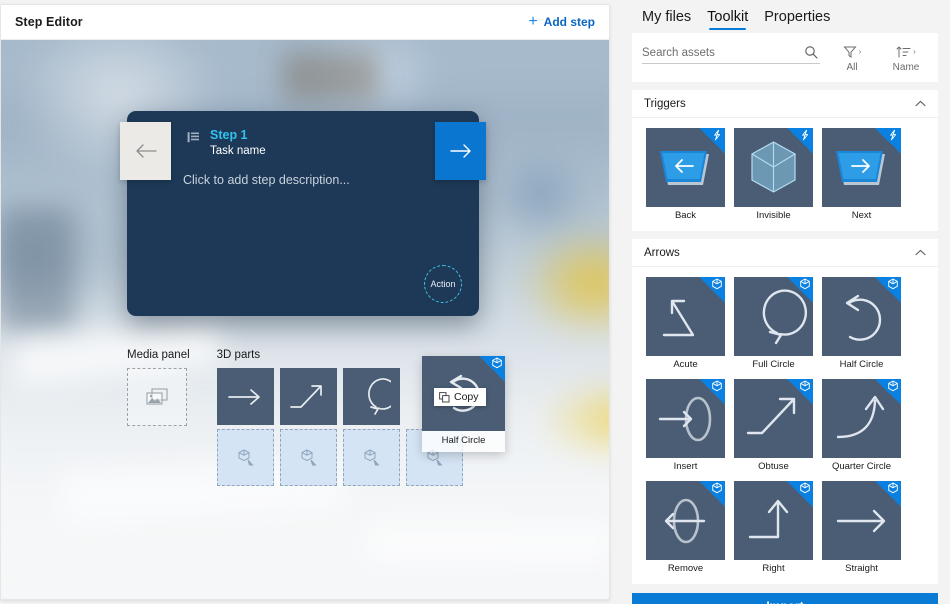  Describe the element at coordinates (860, 51) in the screenshot. I see `chevron-right-icon: ›` at that location.